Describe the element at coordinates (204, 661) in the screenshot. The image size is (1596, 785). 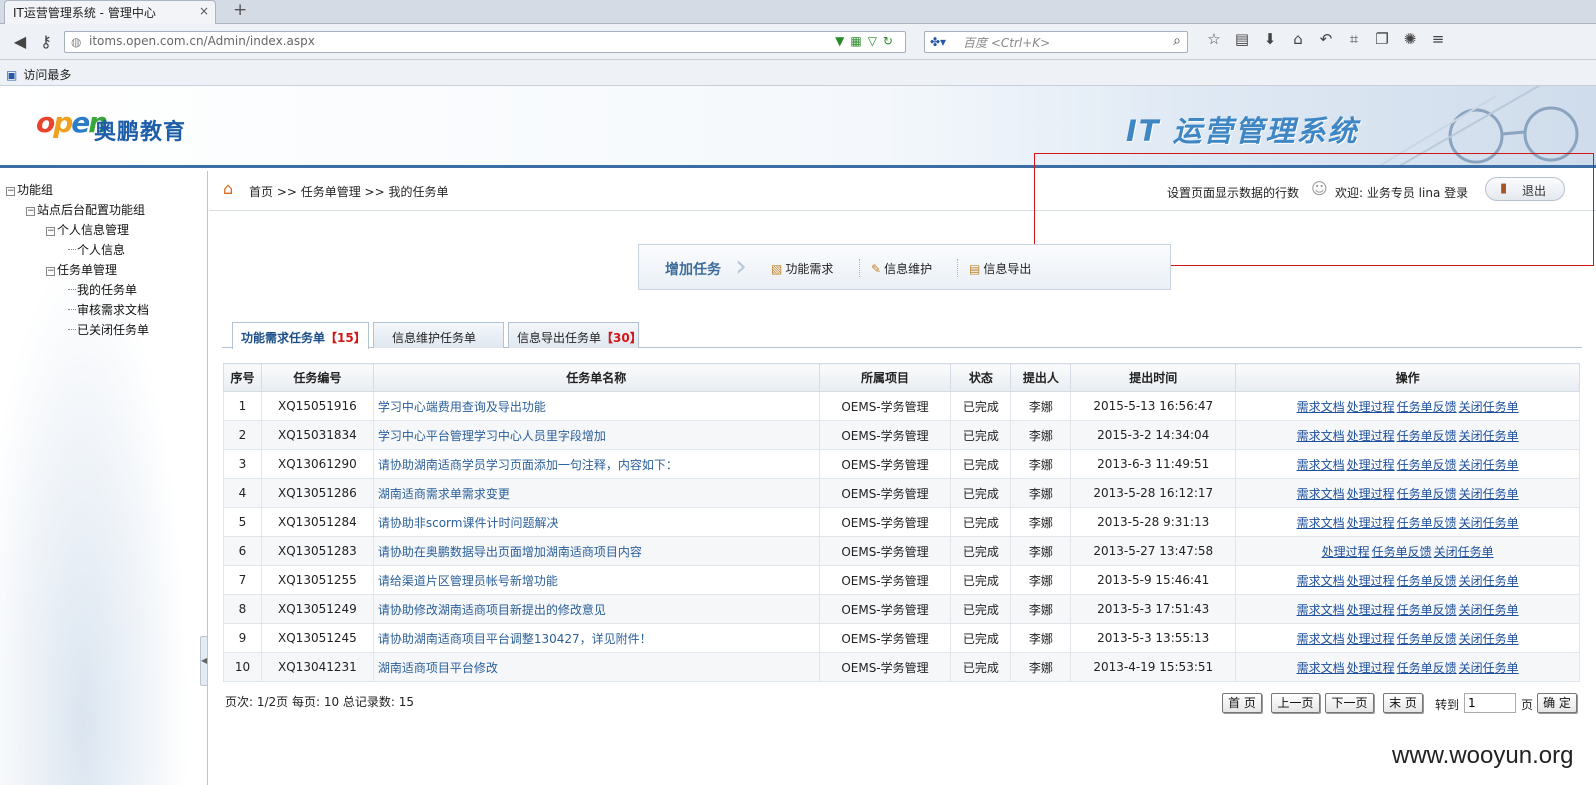
I see `sidebar-collapse-handle: ◀` at that location.